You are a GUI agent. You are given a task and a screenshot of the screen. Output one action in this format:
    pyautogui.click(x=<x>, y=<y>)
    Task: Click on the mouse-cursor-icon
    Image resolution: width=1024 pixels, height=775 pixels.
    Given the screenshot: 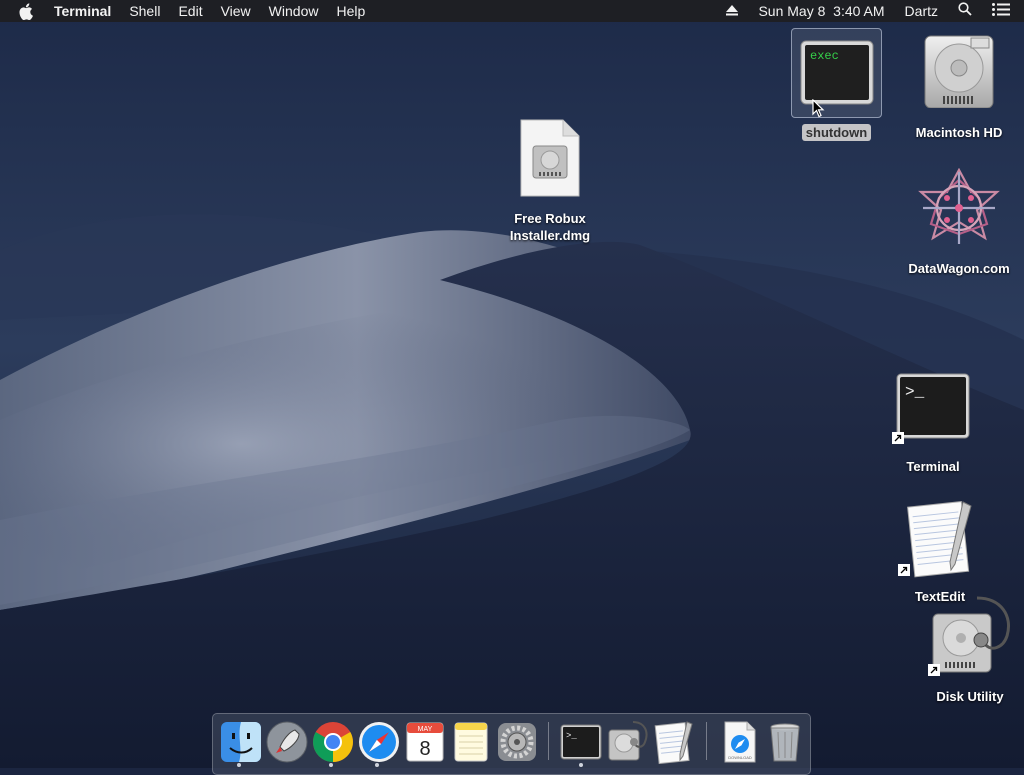 What is the action you would take?
    pyautogui.click(x=818, y=108)
    